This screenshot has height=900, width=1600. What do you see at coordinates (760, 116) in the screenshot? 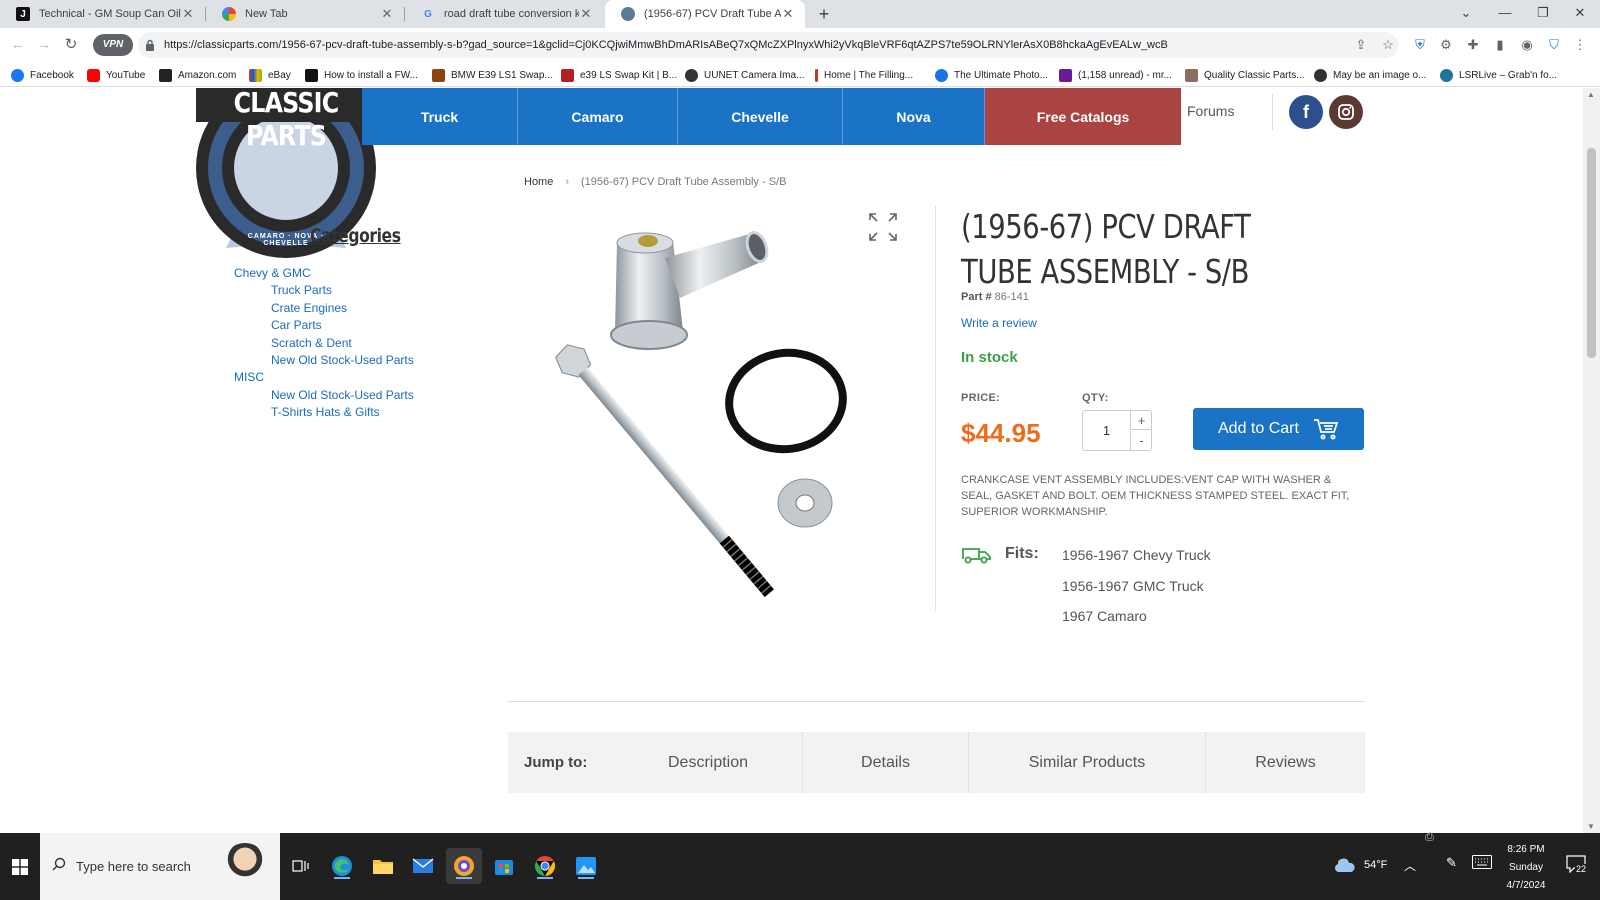
I see `nav-chevelle: Chevelle` at bounding box center [760, 116].